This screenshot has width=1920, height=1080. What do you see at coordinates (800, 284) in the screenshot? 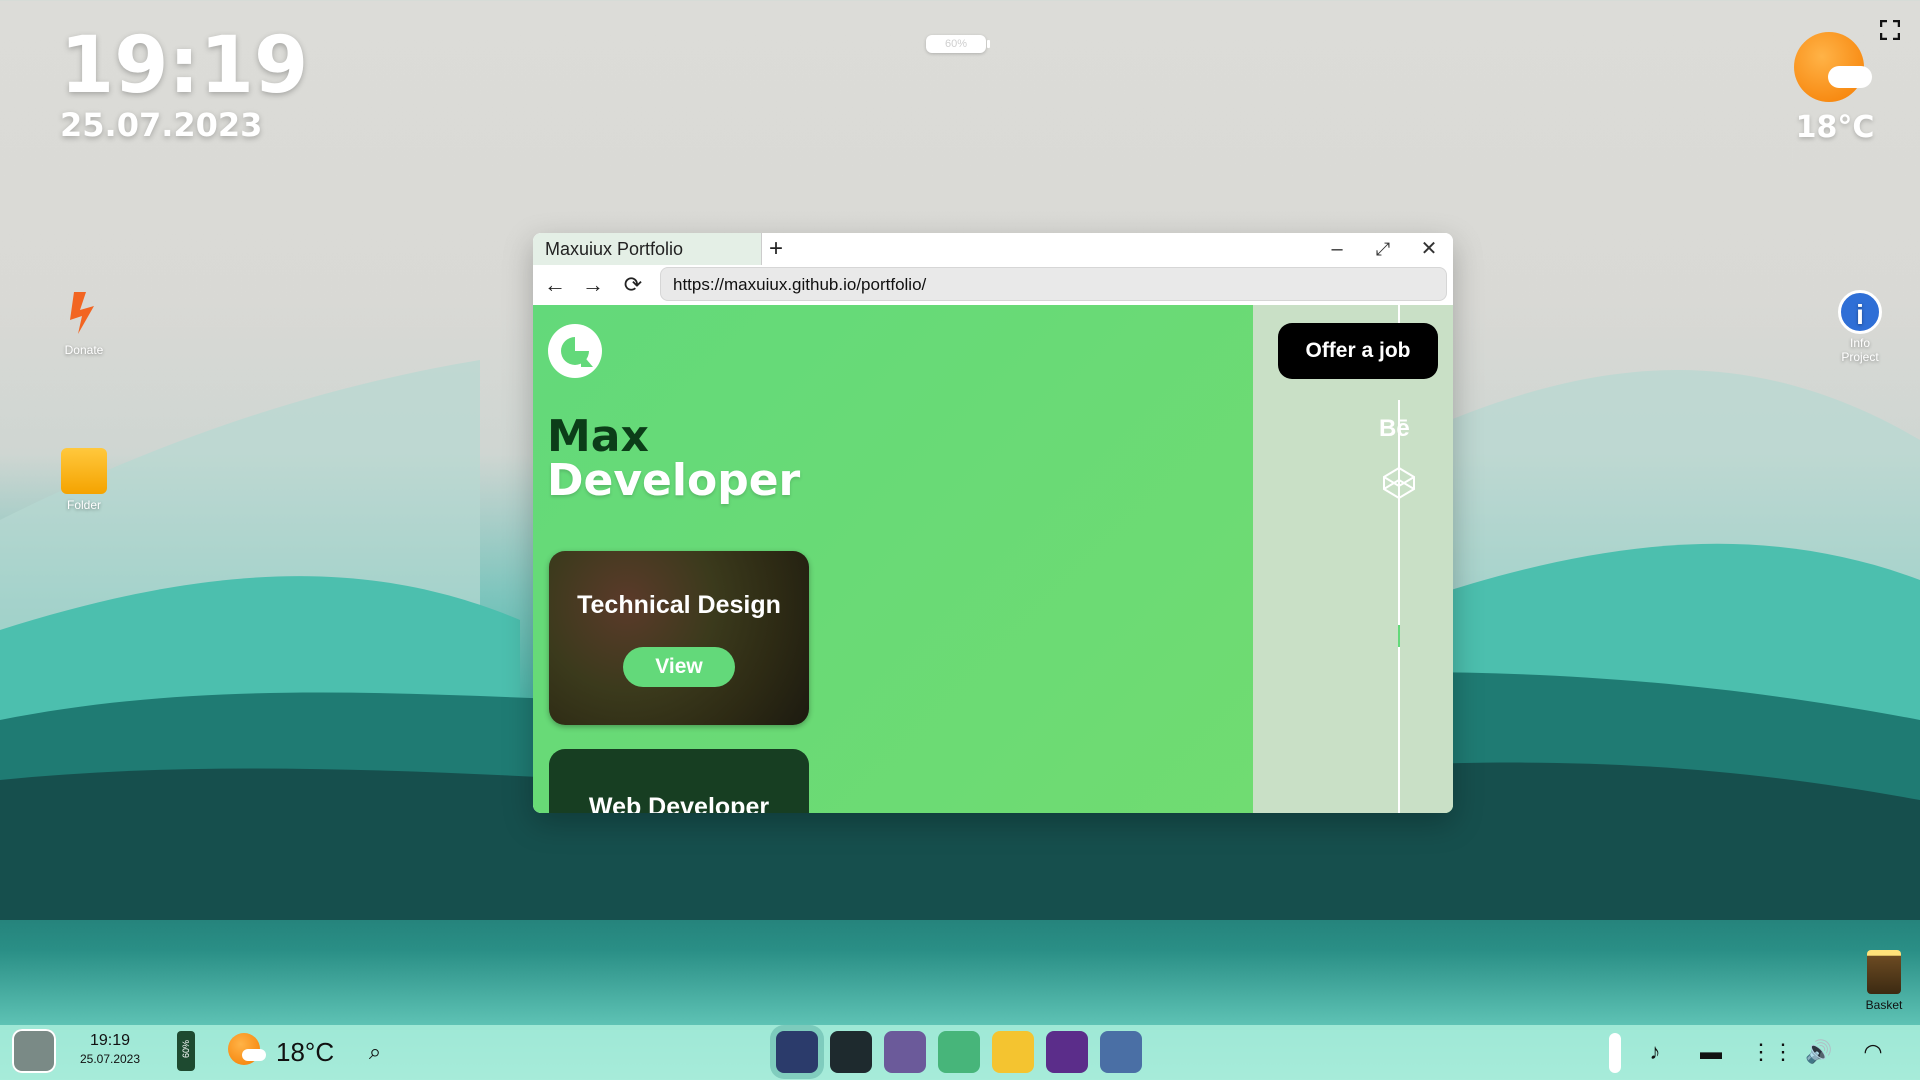
I see `url-text: https://maxuiux.github.io/portfolio/` at bounding box center [800, 284].